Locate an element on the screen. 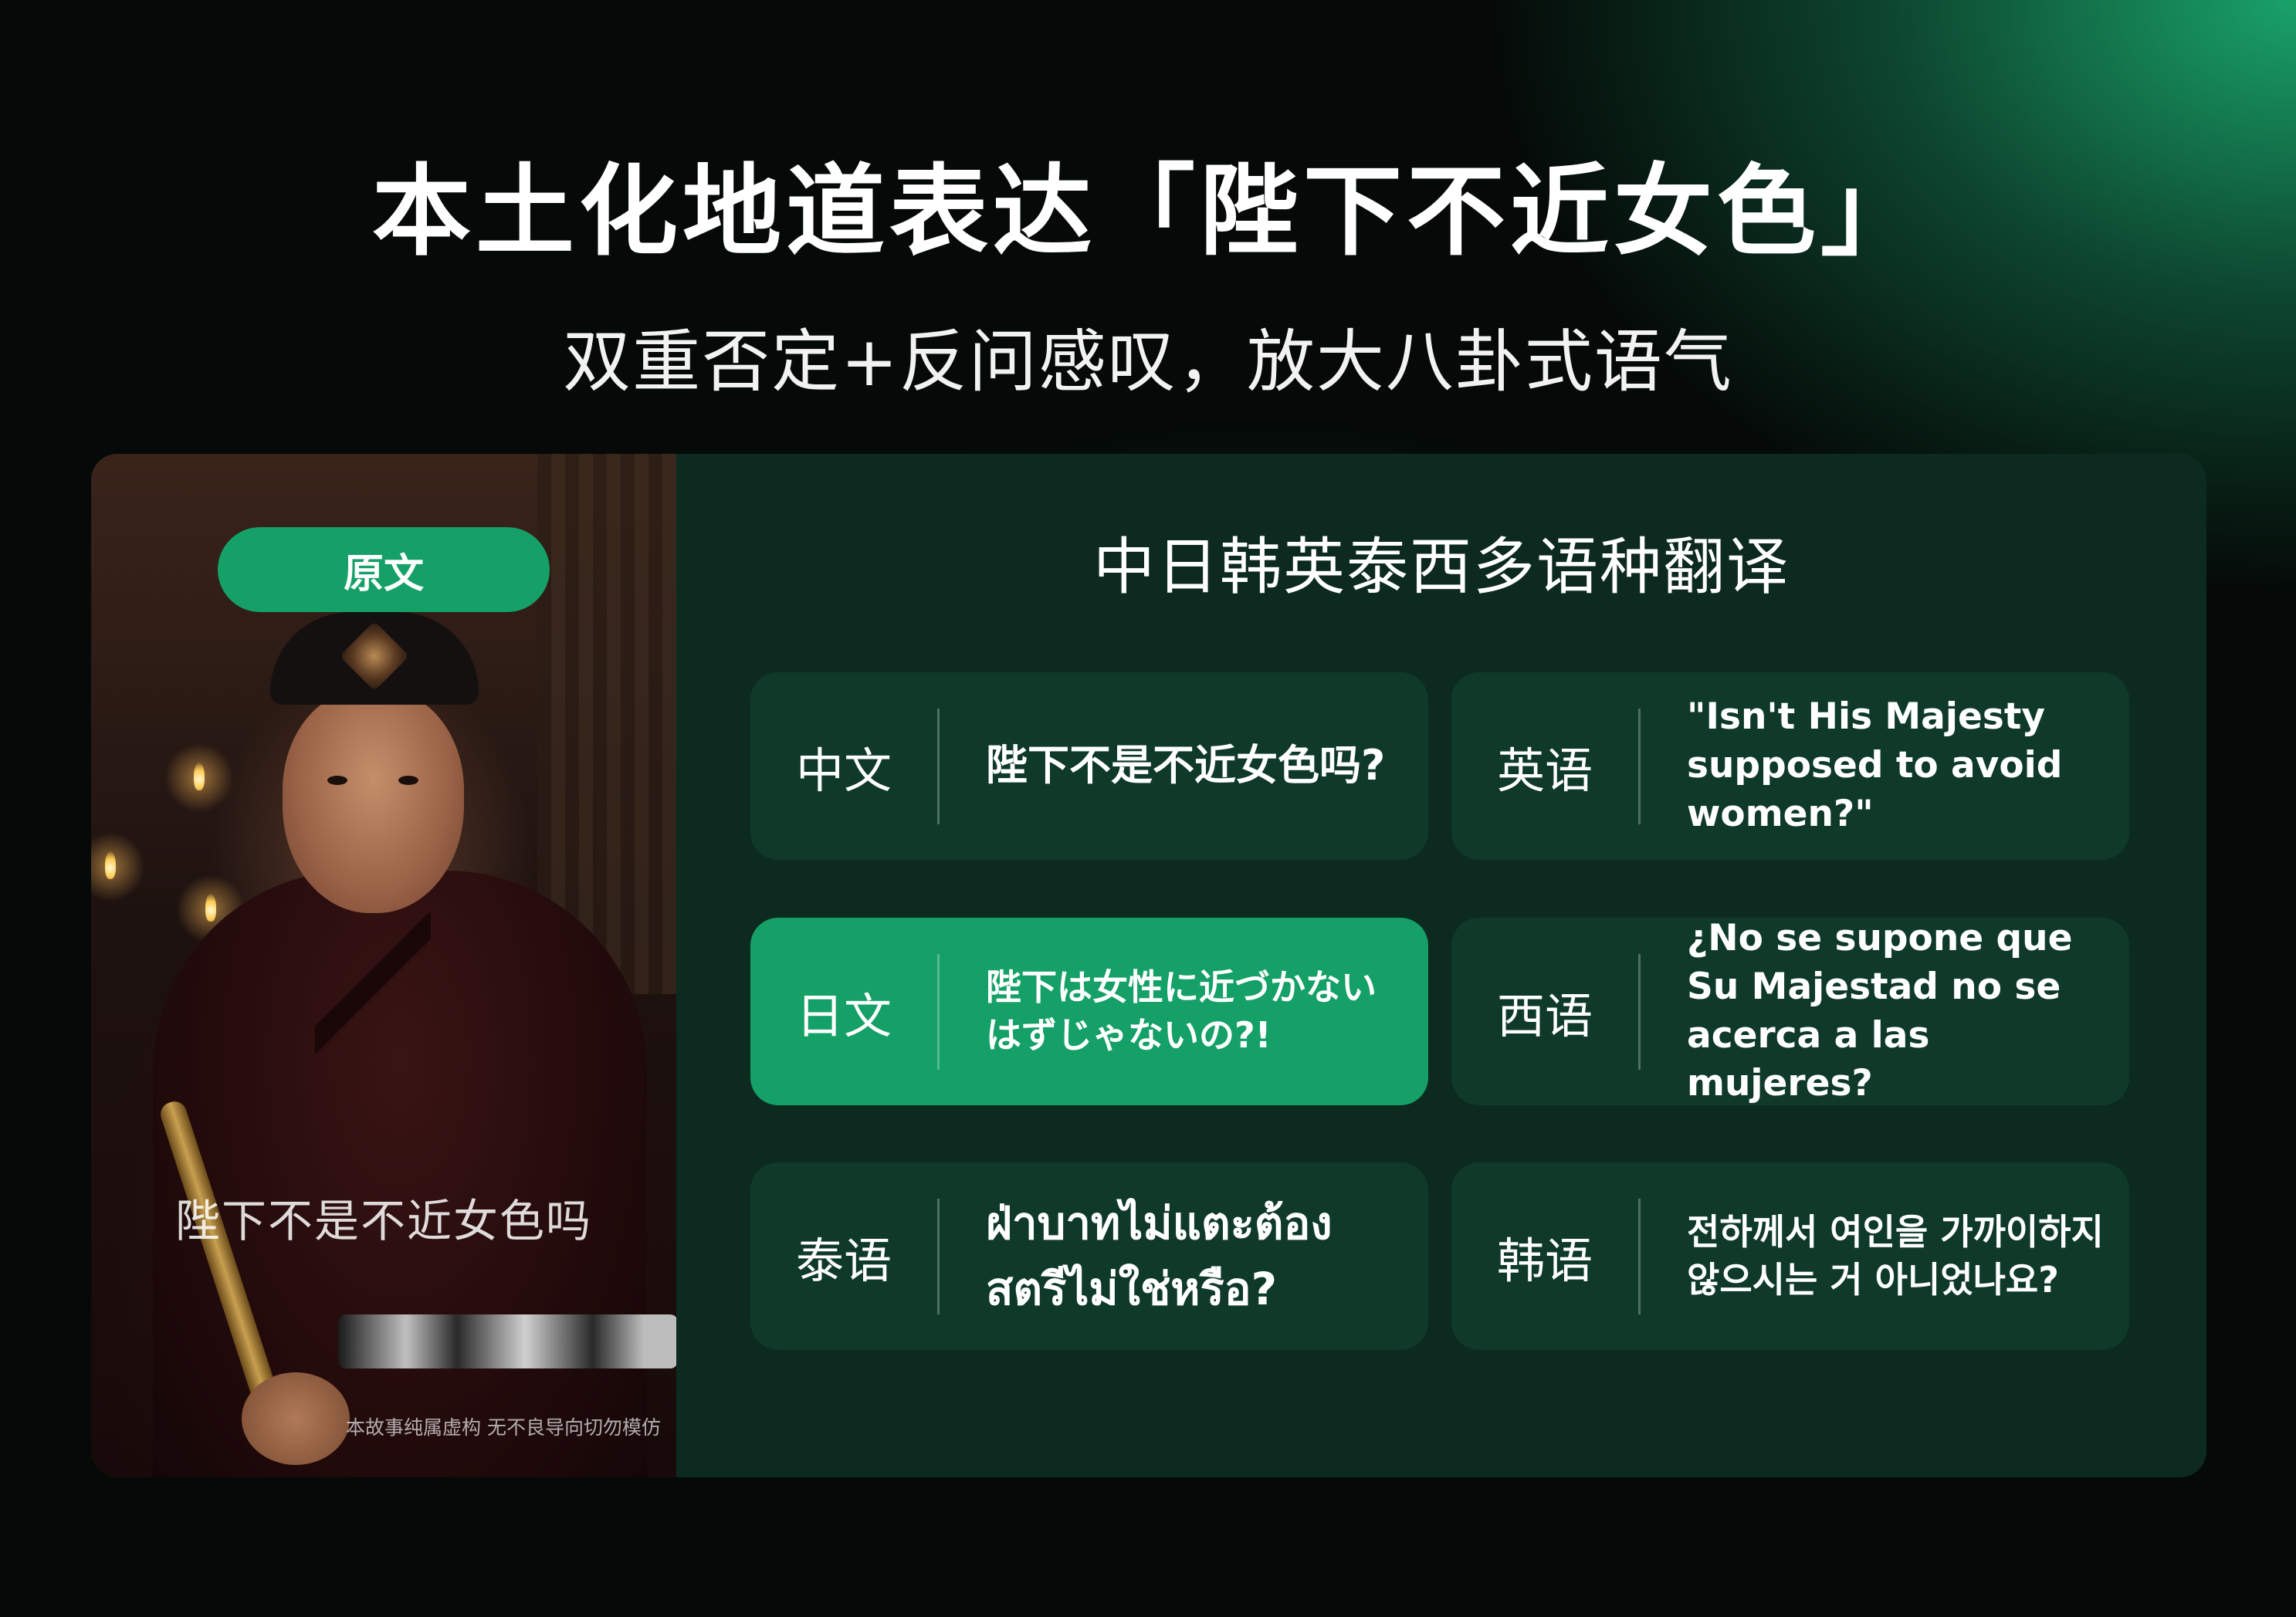 This screenshot has height=1617, width=2296. video-disclaimer: 本故事纯属虚构 无不良导向切勿模仿 is located at coordinates (503, 1428).